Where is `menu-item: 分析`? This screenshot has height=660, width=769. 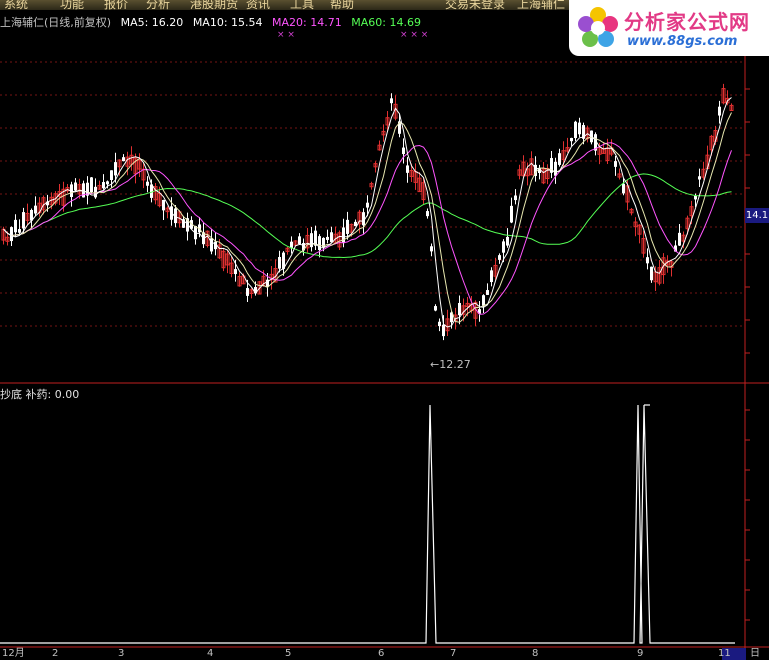 menu-item: 分析 is located at coordinates (158, 5).